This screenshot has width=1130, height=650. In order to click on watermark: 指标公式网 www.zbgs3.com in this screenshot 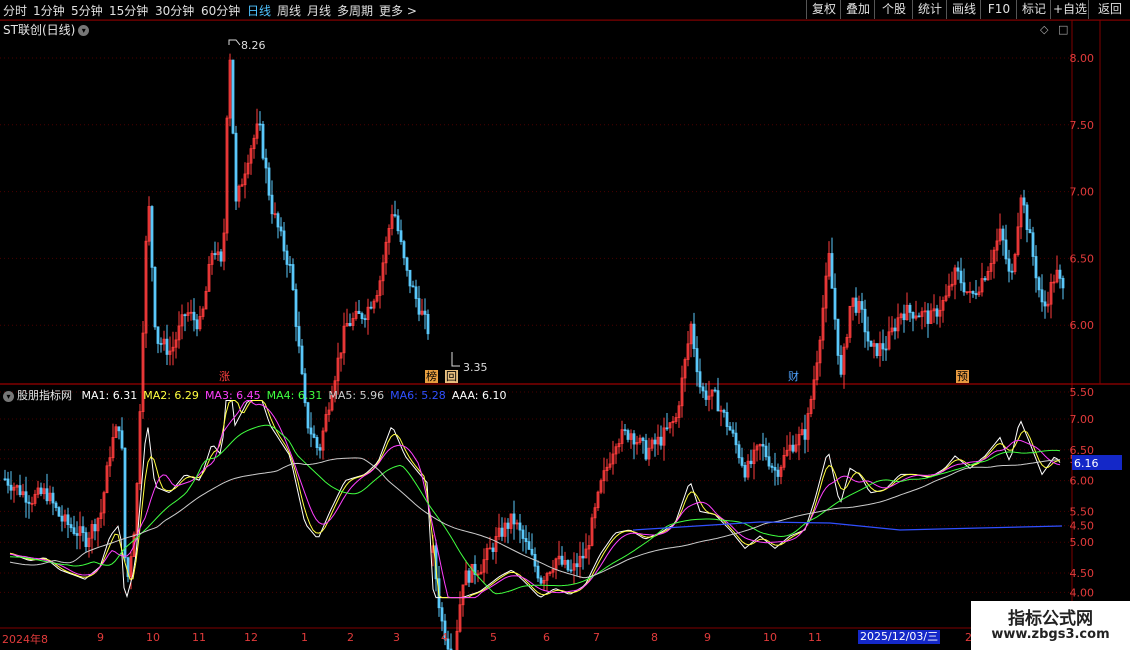, I will do `click(1050, 625)`.